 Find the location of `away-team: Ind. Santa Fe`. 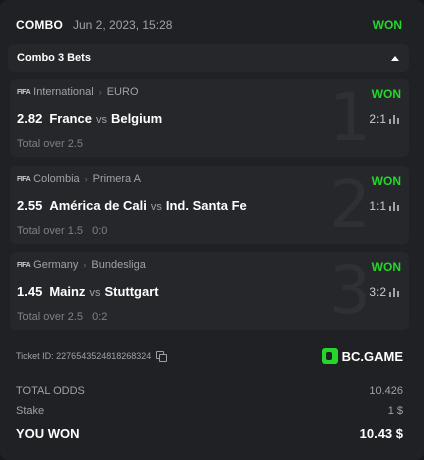

away-team: Ind. Santa Fe is located at coordinates (206, 205).